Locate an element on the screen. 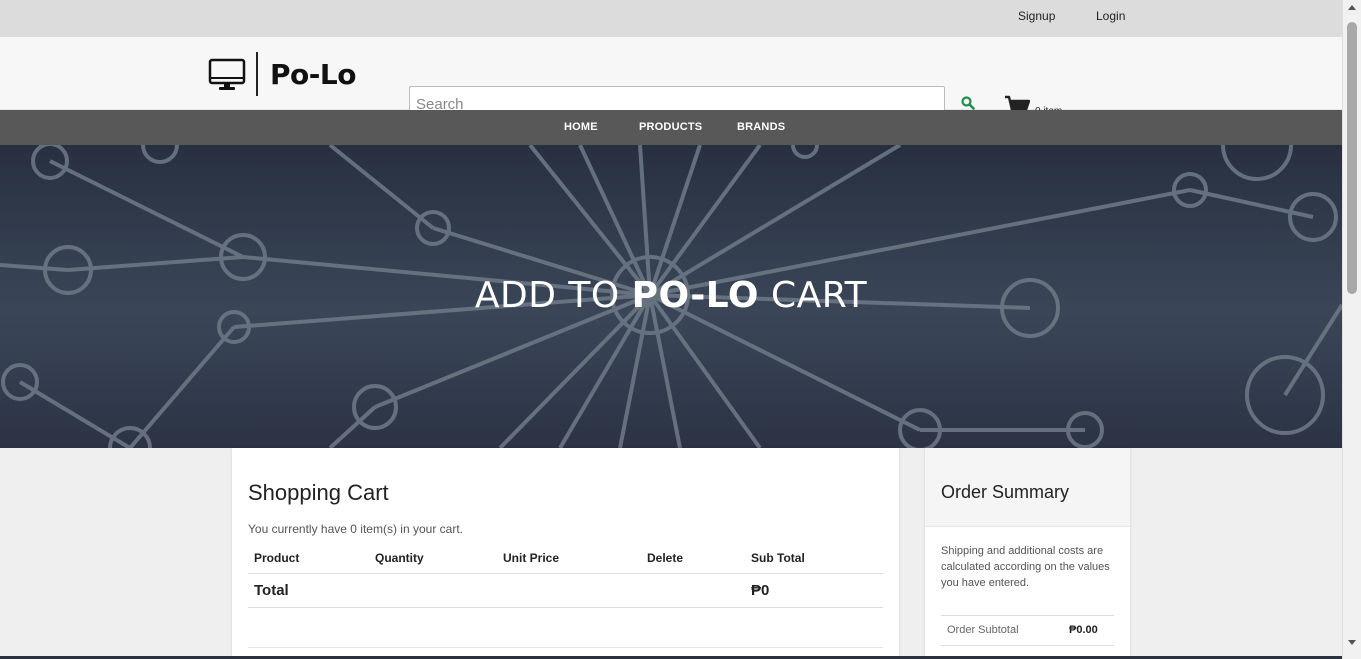 The width and height of the screenshot is (1361, 659). total-row: Total ₱0 is located at coordinates (565, 590).